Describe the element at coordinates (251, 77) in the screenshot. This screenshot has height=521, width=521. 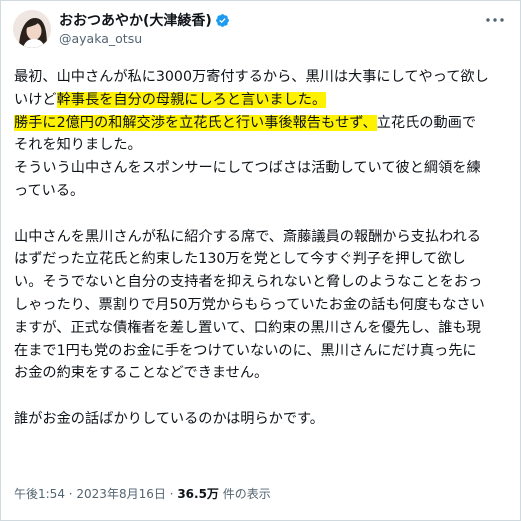
I see `tweet-text-segment: 最初、山中さんが私に3000万寄付するから、黒川は大事にしてやって欲し` at that location.